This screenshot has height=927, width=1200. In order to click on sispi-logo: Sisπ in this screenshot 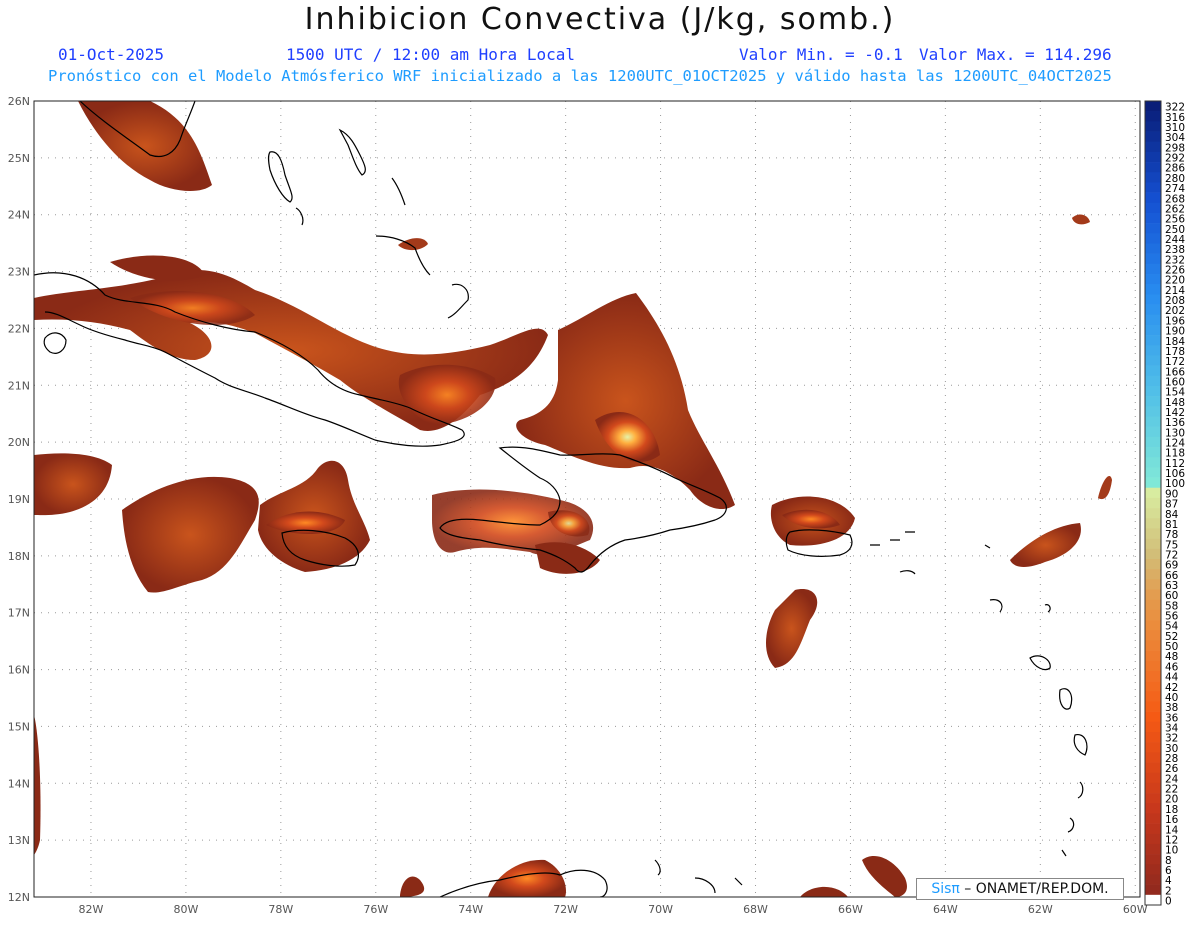, I will do `click(945, 889)`.